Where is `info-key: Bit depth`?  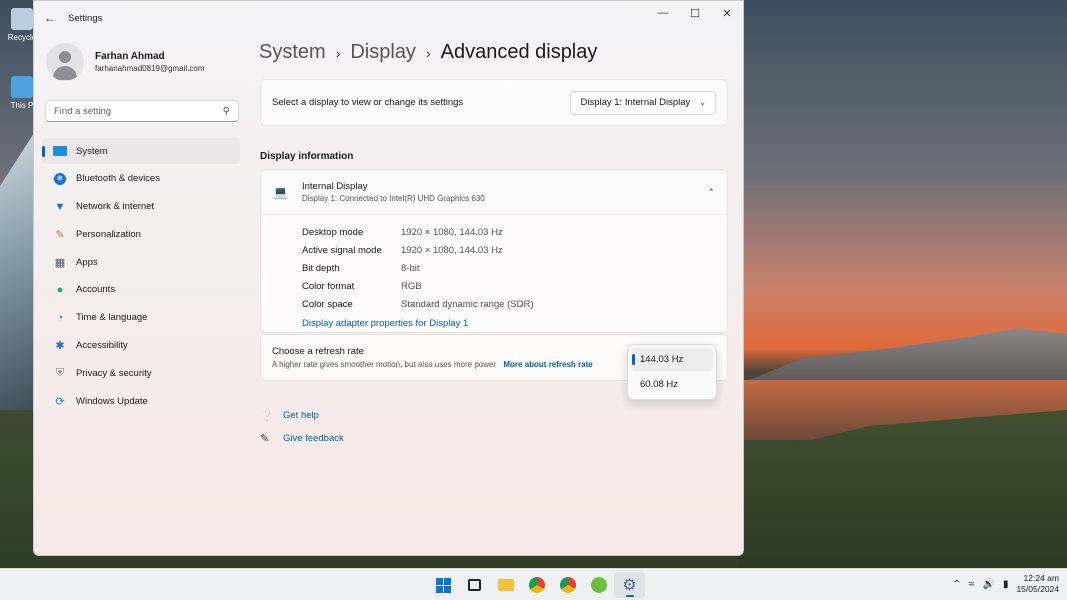
info-key: Bit depth is located at coordinates (321, 268).